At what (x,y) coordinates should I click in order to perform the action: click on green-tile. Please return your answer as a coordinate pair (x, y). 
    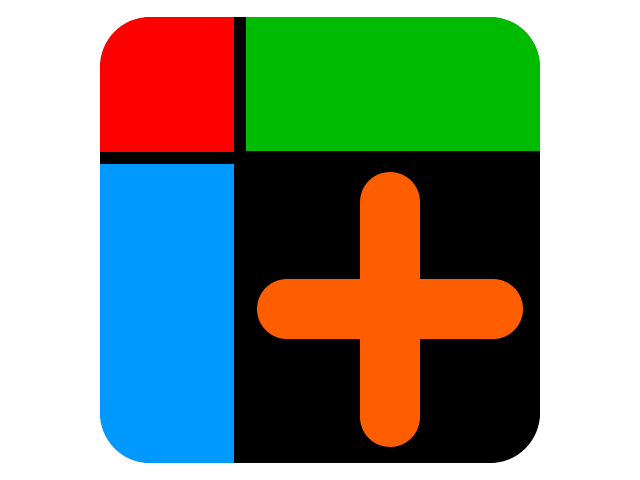
    Looking at the image, I should click on (393, 84).